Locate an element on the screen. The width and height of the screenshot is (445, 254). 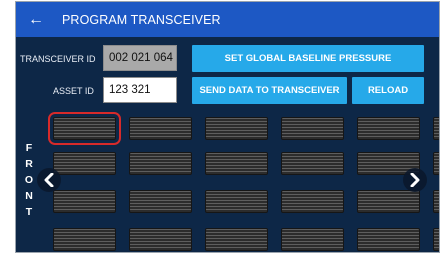
previous-page-button is located at coordinates (49, 180).